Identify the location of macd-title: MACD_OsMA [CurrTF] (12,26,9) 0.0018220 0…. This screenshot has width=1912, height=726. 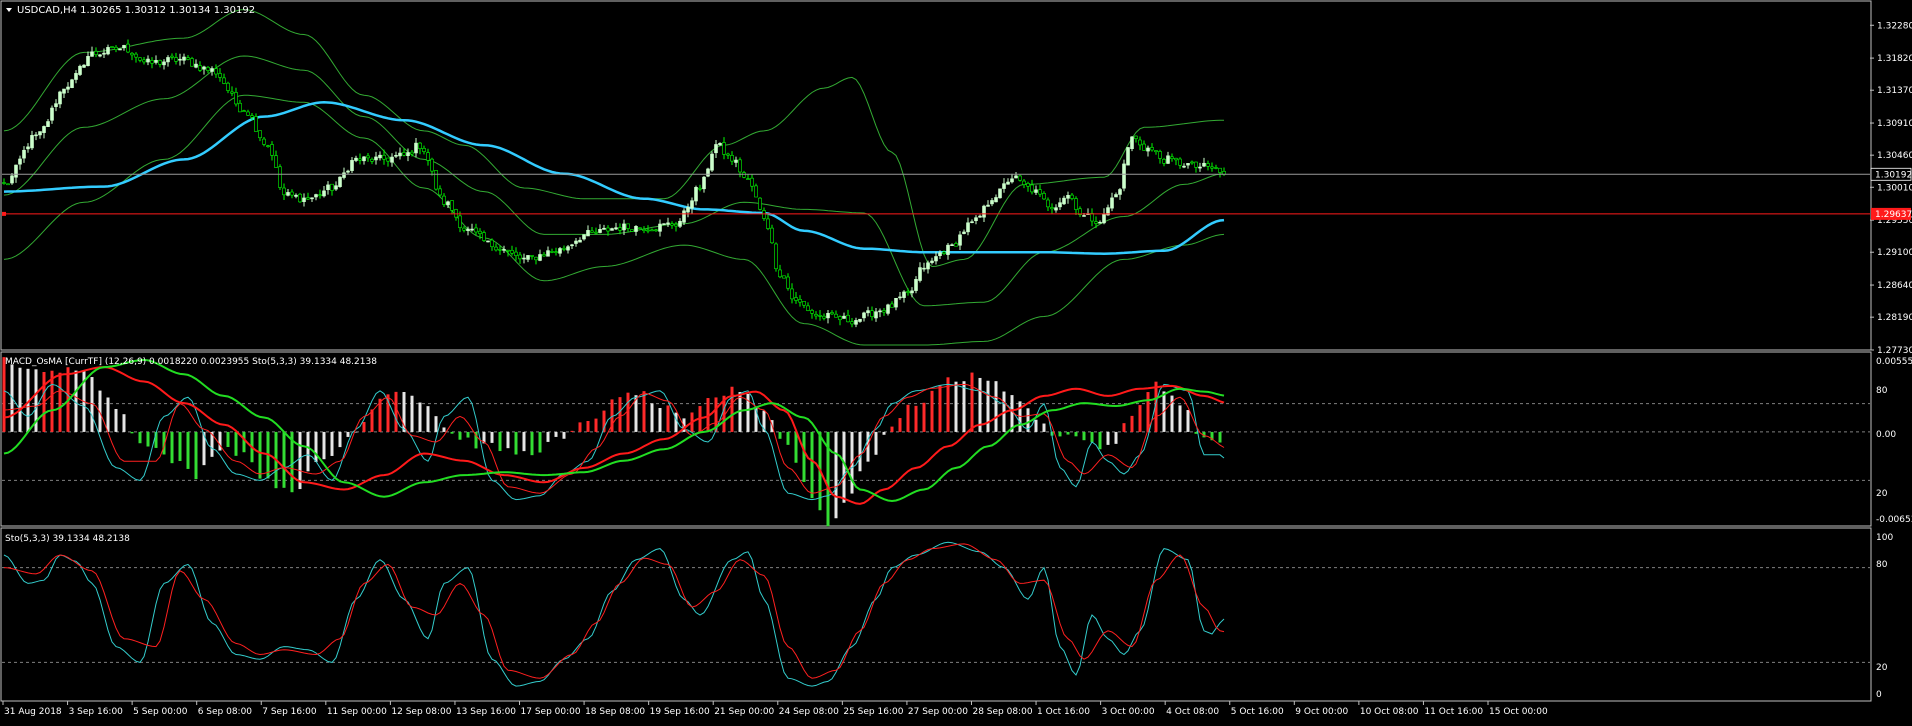
(191, 362).